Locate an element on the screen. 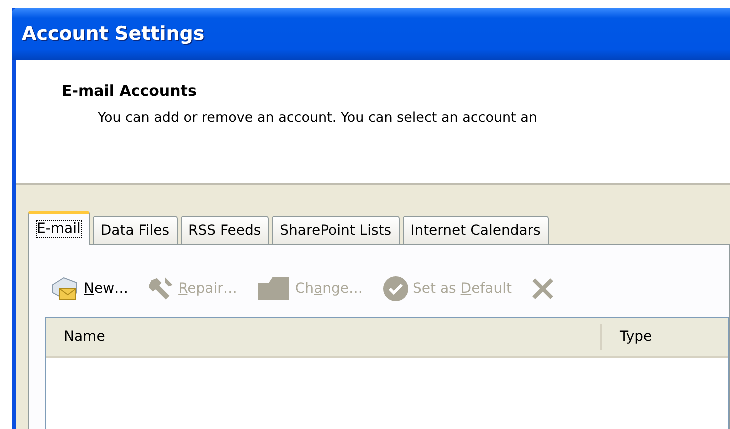 Image resolution: width=730 pixels, height=429 pixels. tab: Data Files is located at coordinates (135, 230).